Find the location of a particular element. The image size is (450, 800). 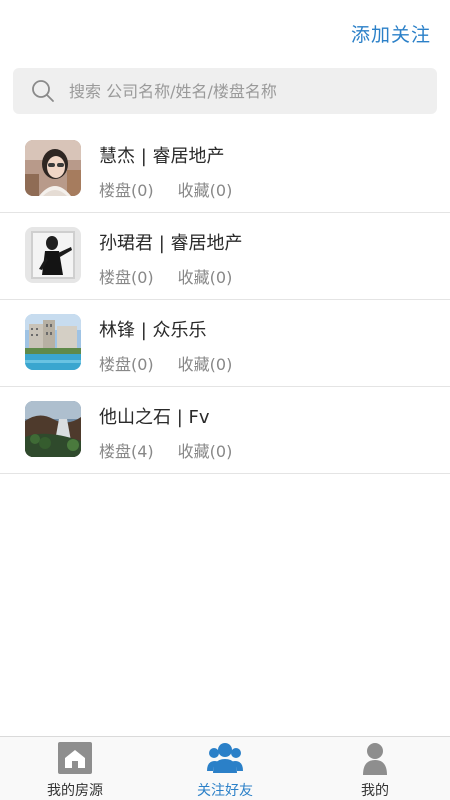

contact-stats: 楼盘(4) 收藏(0) is located at coordinates (165, 450).